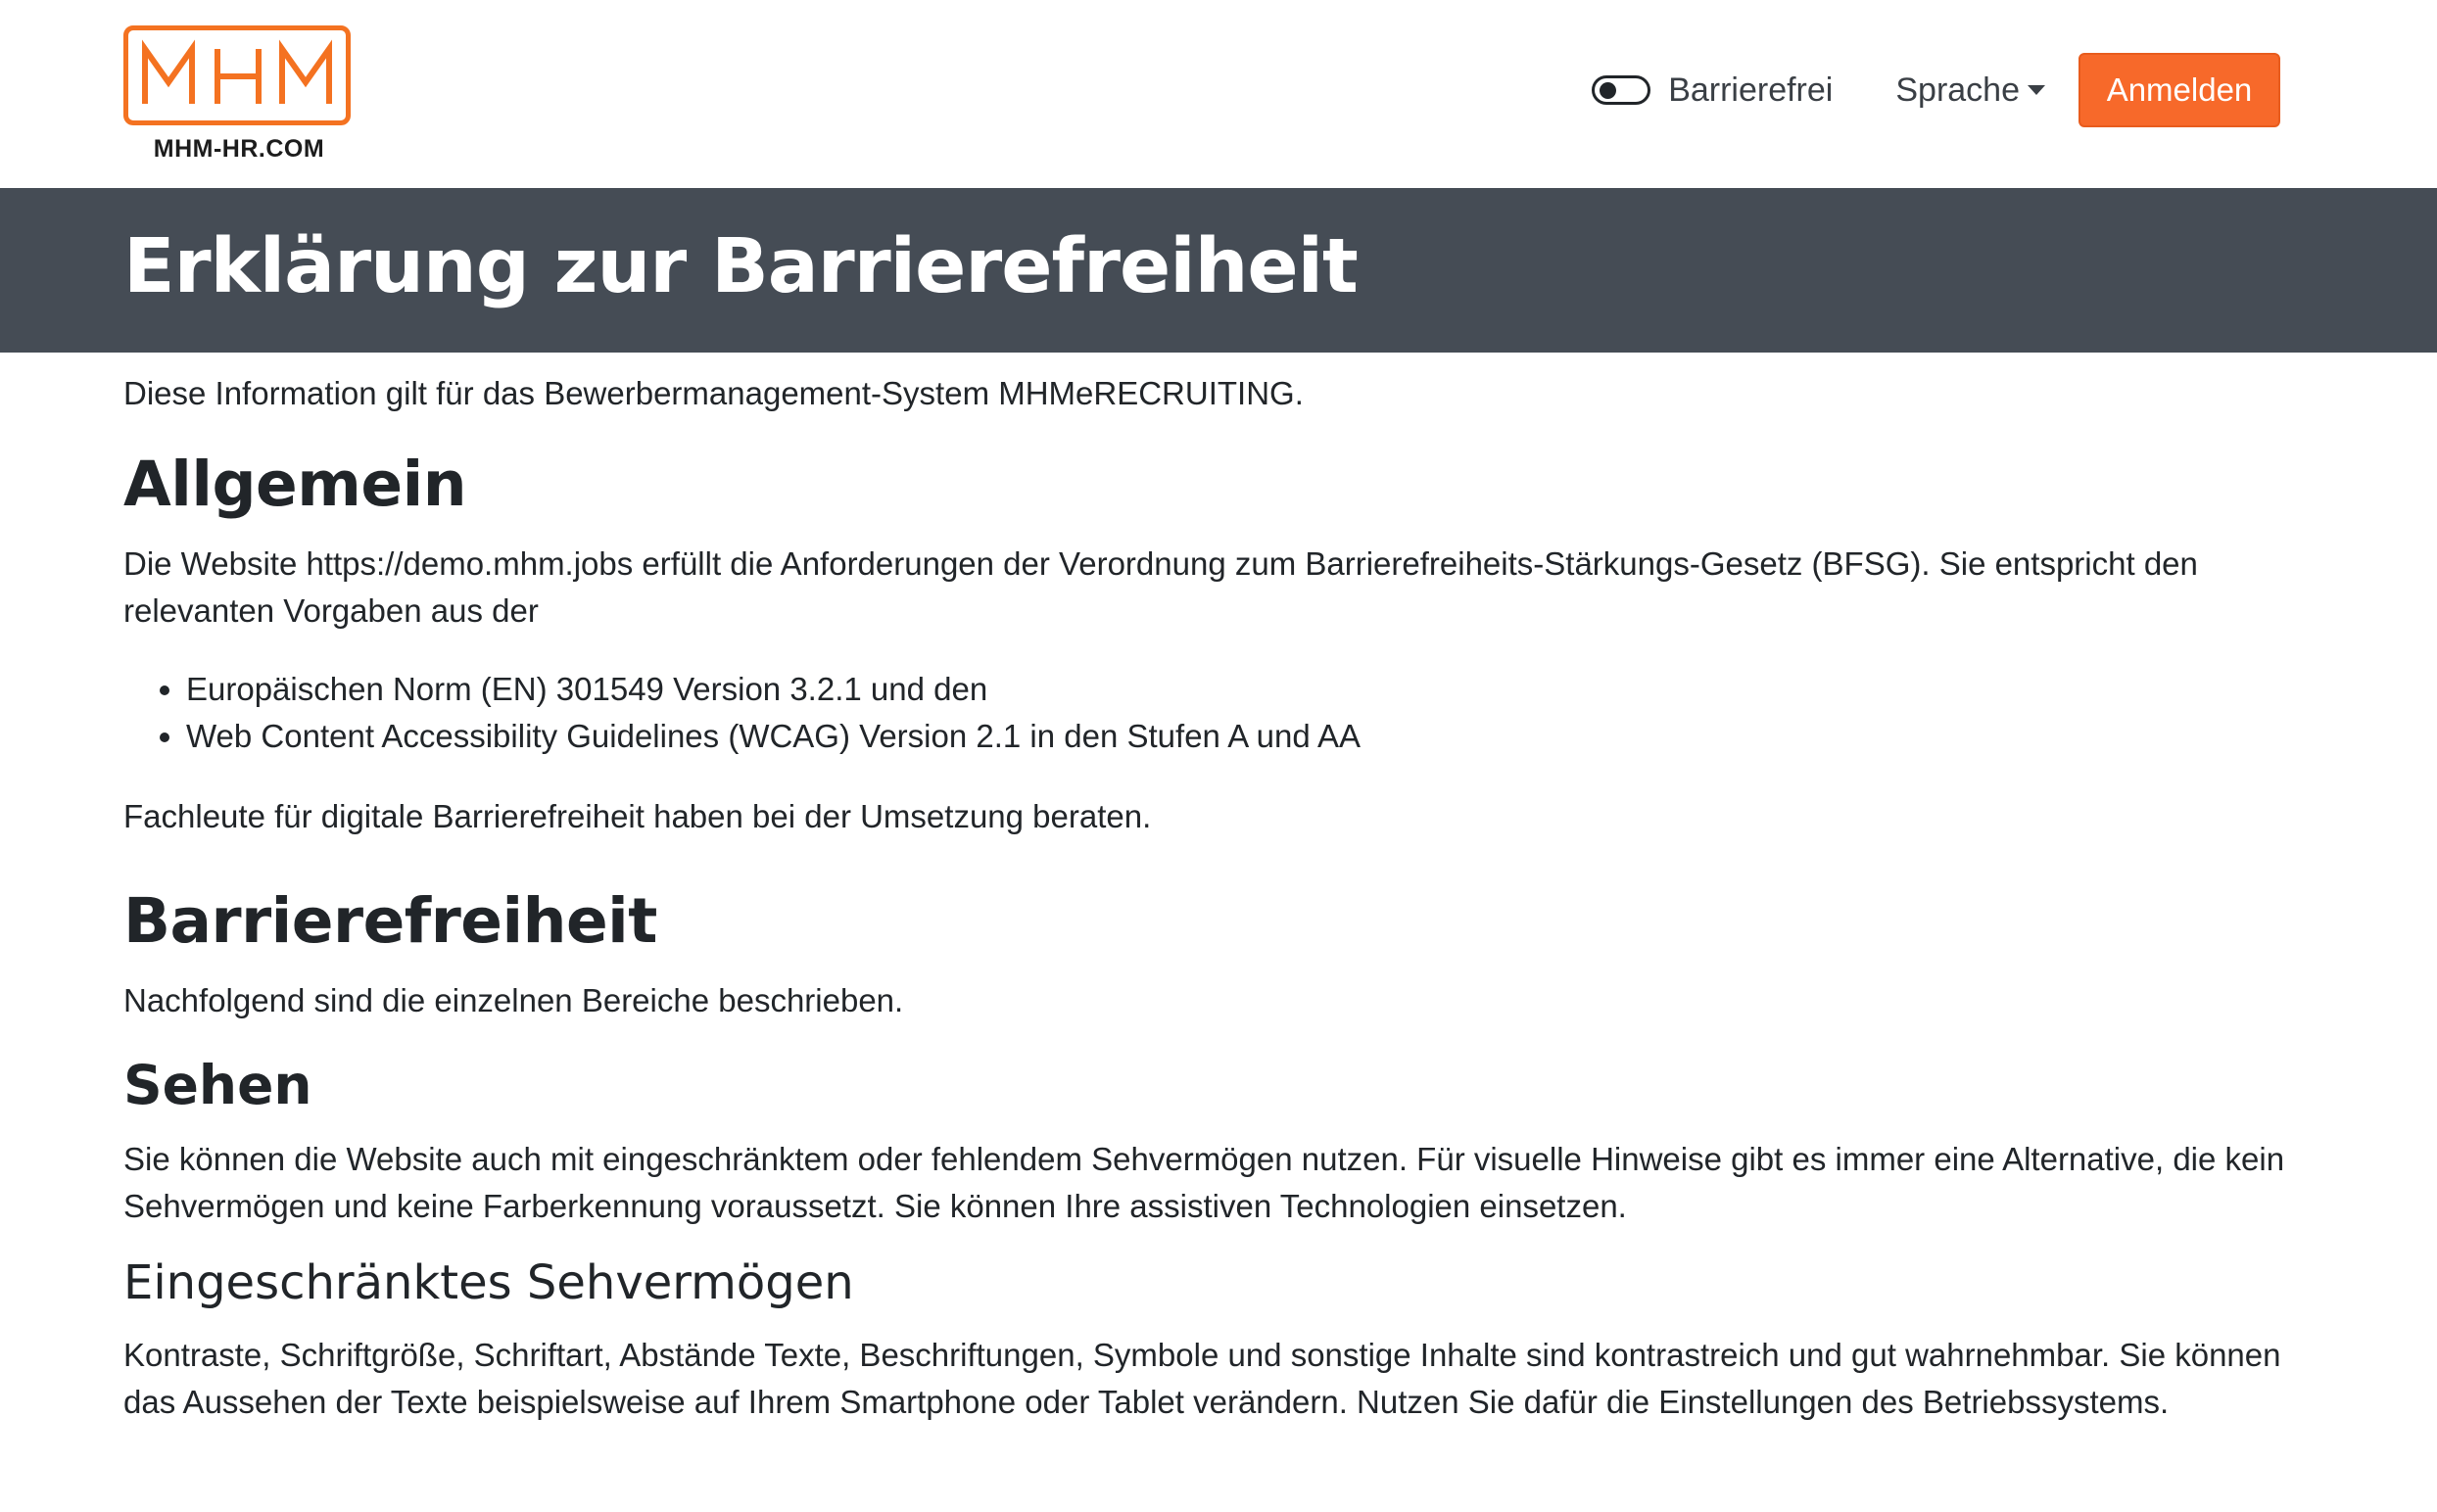 This screenshot has height=1512, width=2437. I want to click on accessibility-toggle-label: Barrierefrei, so click(1751, 90).